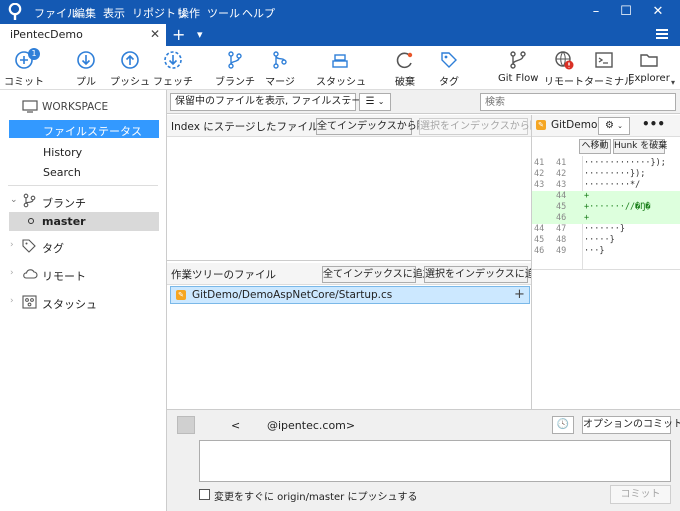  What do you see at coordinates (653, 124) in the screenshot?
I see `more-options-icon: •••` at bounding box center [653, 124].